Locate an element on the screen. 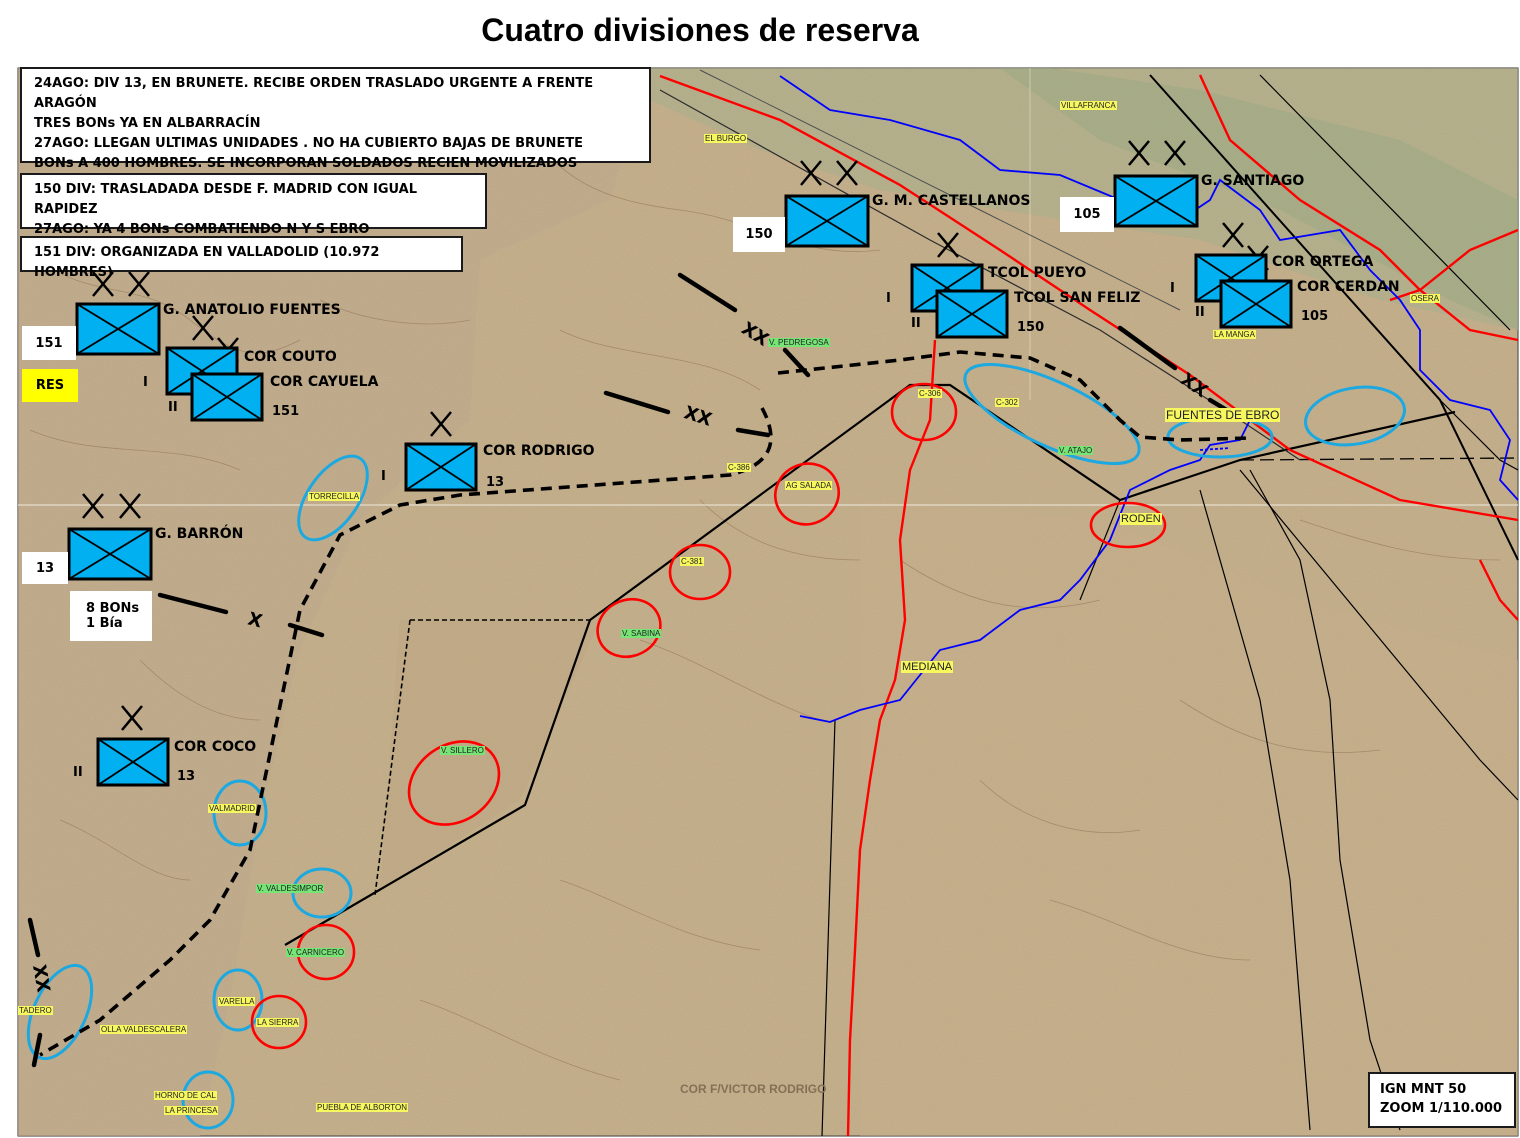 Image resolution: width=1520 pixels, height=1138 pixels. label-san-feliz: TCOL SAN FELIZ is located at coordinates (1077, 298).